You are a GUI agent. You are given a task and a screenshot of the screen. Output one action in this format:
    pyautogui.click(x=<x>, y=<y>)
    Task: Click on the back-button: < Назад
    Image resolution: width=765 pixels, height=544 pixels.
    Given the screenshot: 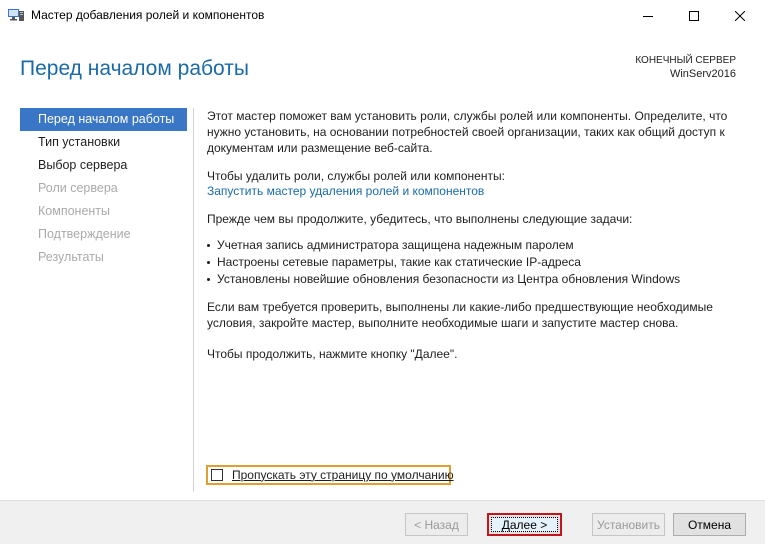 What is the action you would take?
    pyautogui.click(x=436, y=524)
    